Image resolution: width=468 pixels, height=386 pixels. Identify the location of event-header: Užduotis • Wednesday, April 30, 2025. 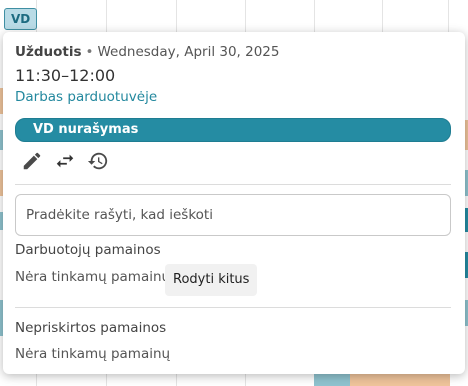
(147, 52).